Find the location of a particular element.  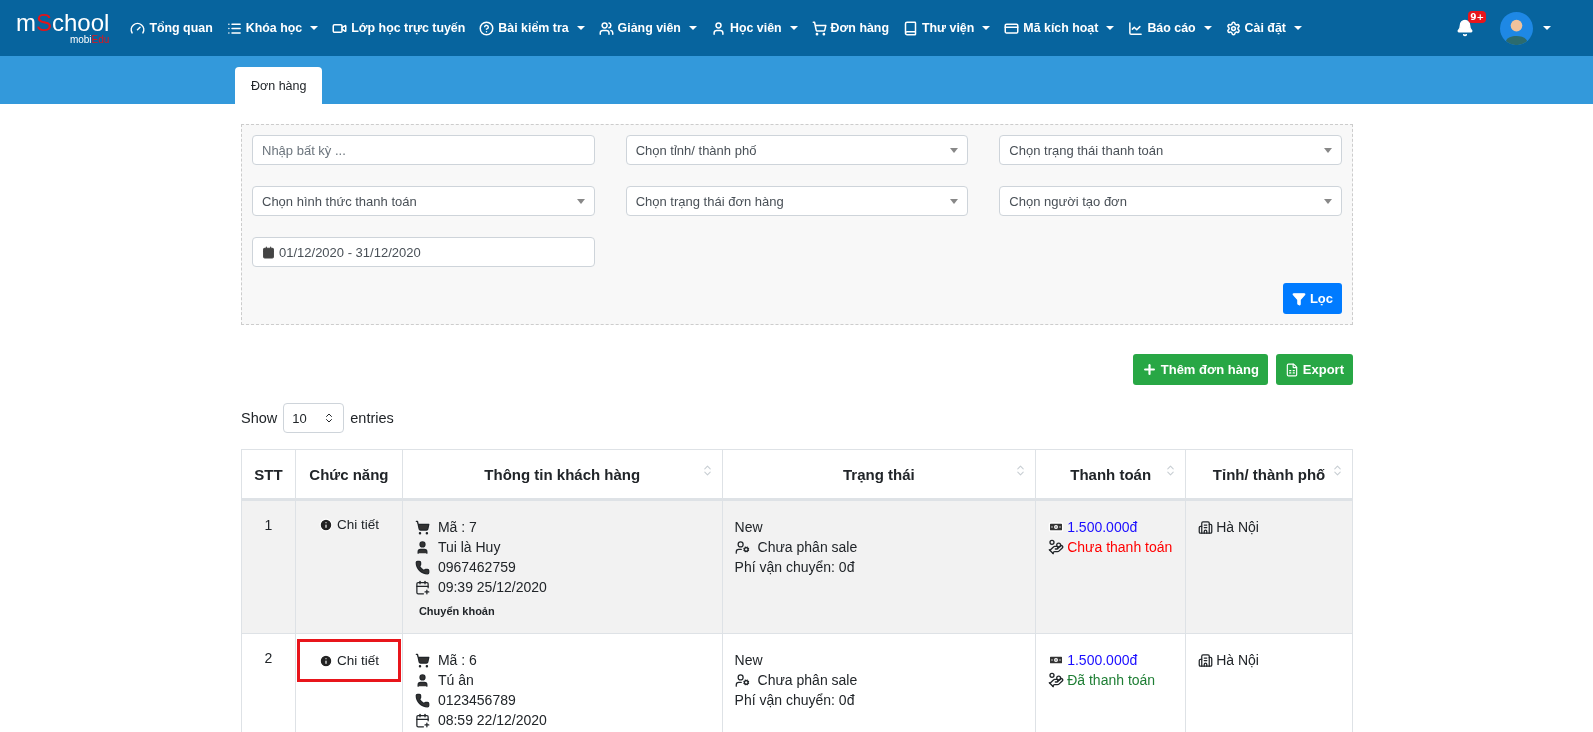

order-code: Mã : 7 is located at coordinates (457, 527).